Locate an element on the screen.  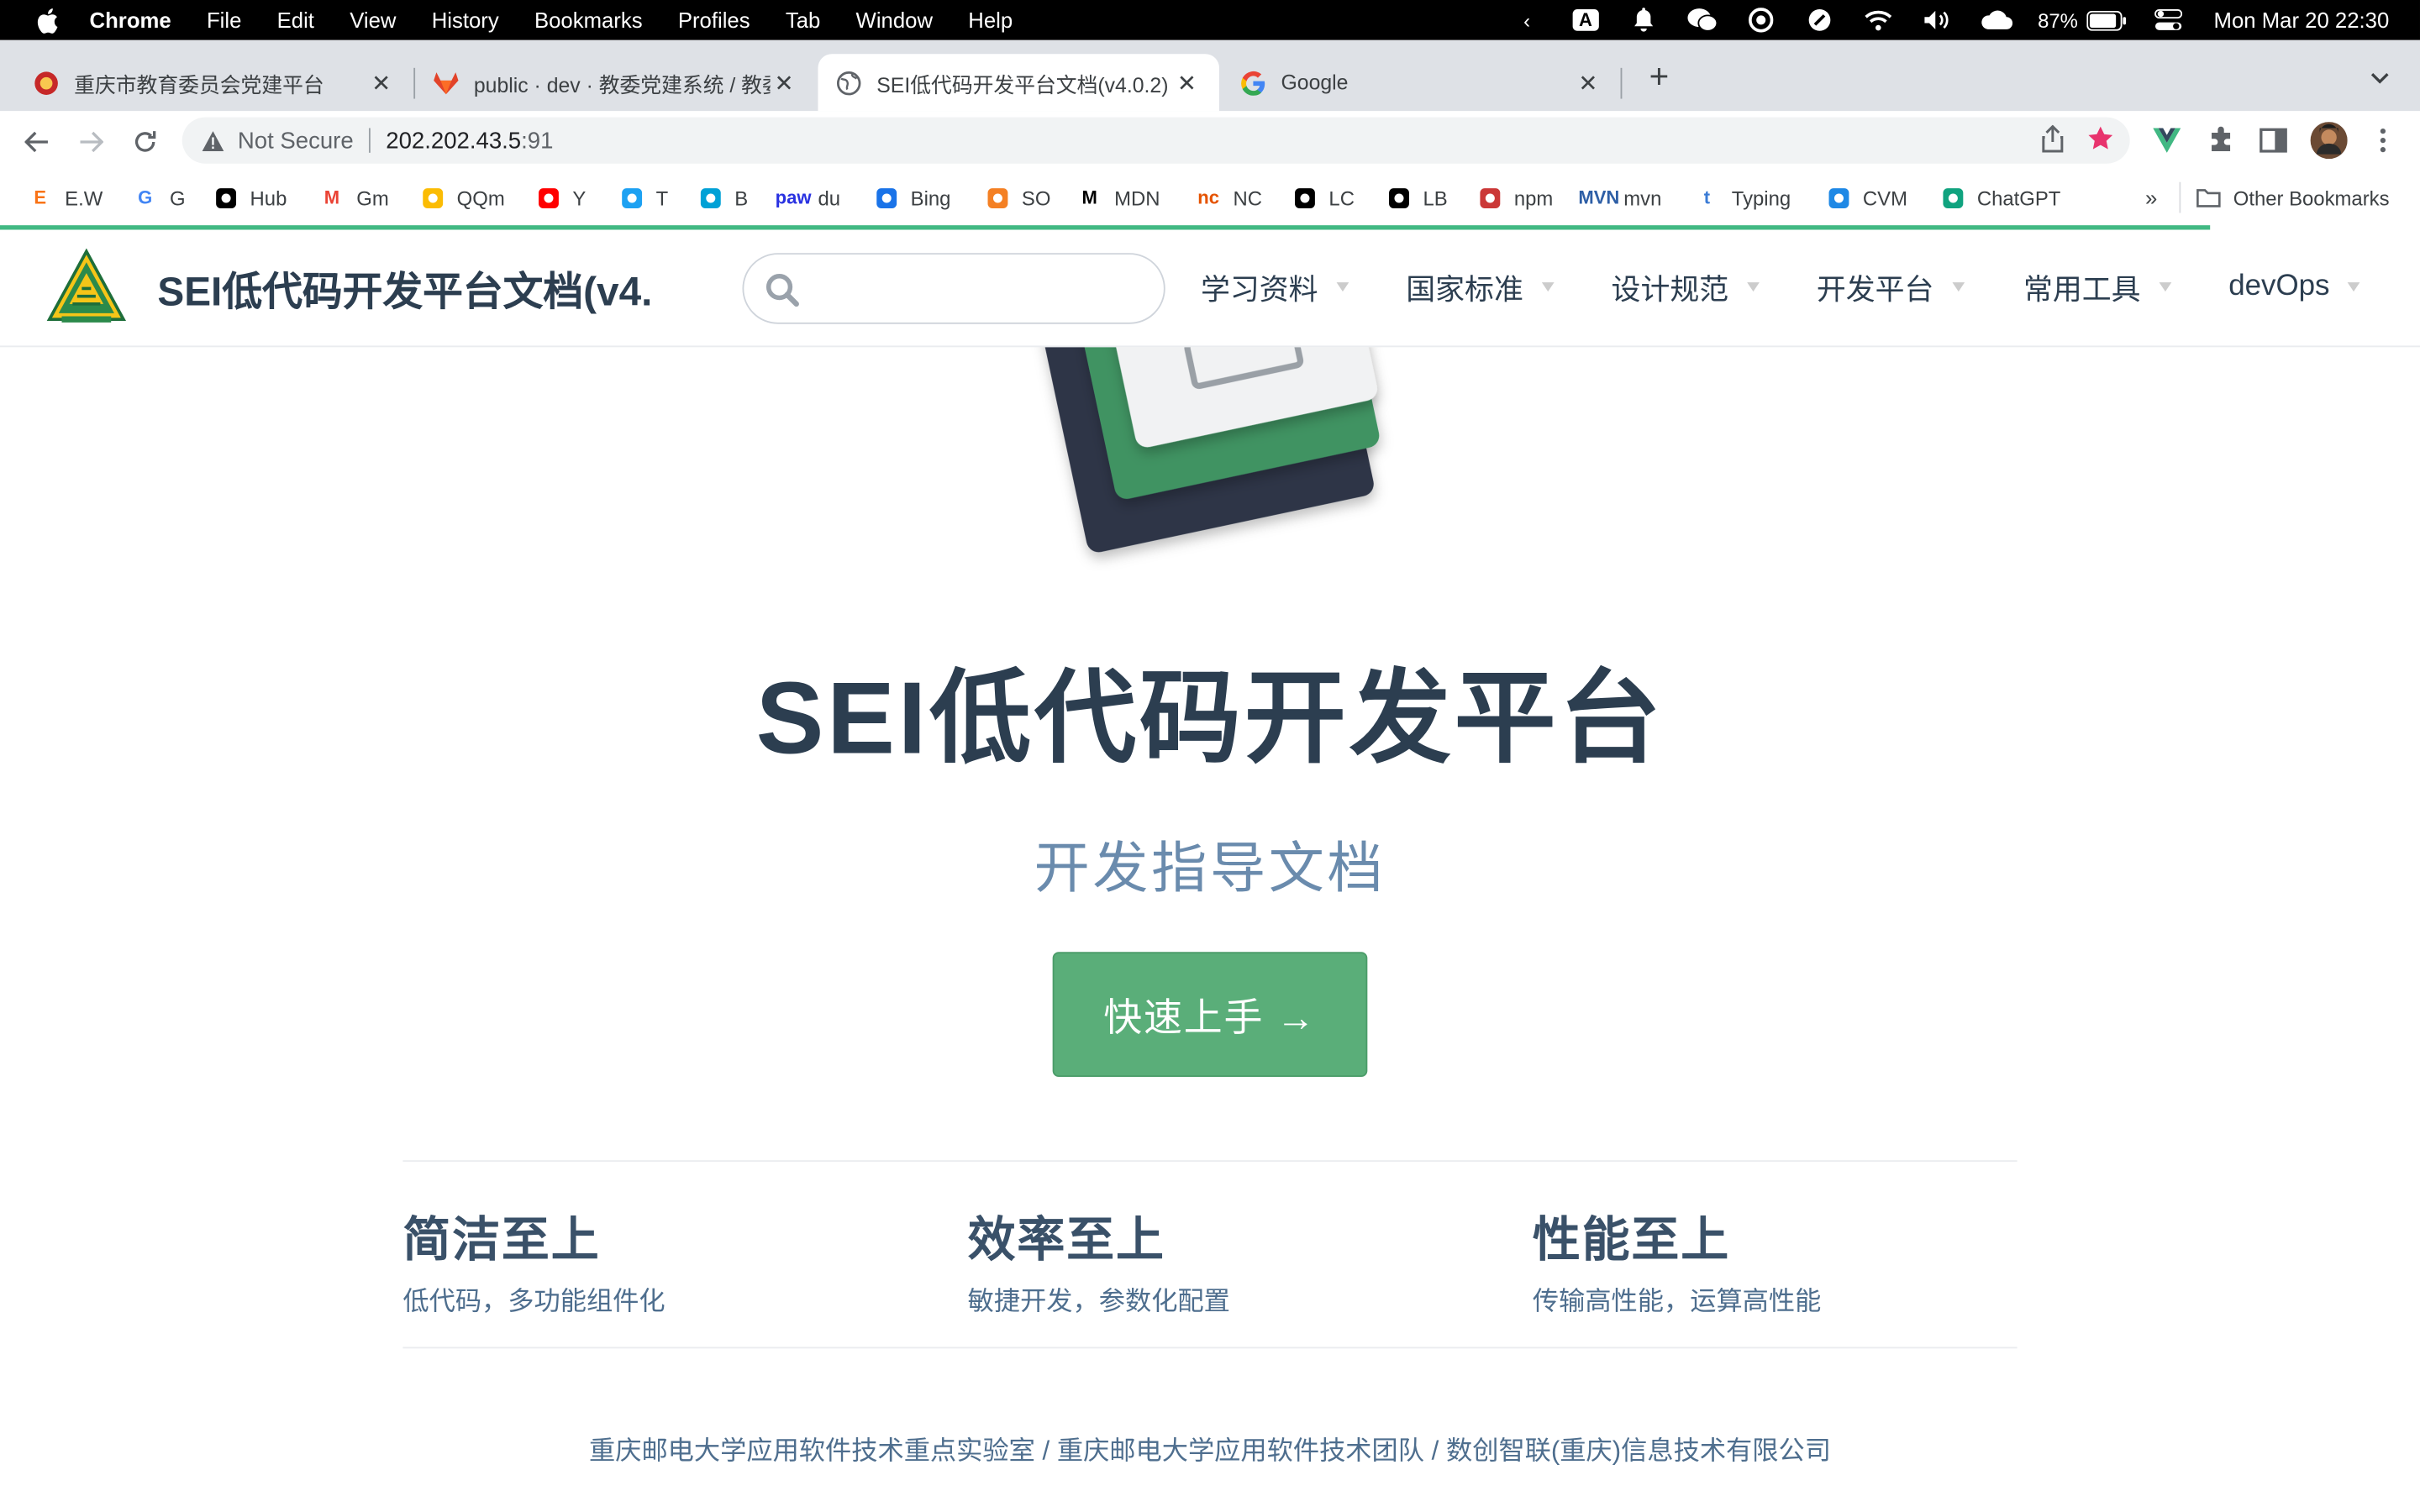
chevron-left-icon: ‹ is located at coordinates (1527, 20).